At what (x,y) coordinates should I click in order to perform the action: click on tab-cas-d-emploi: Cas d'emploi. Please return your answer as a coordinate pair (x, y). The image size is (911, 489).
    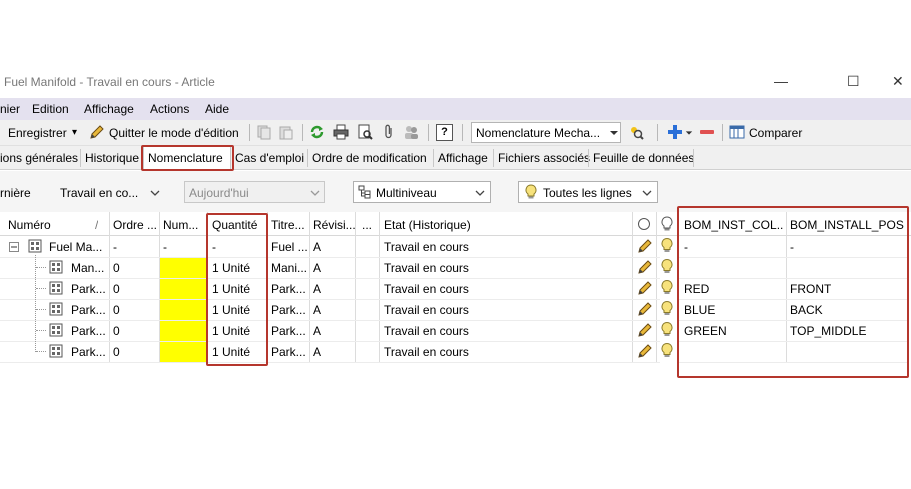
    Looking at the image, I should click on (269, 158).